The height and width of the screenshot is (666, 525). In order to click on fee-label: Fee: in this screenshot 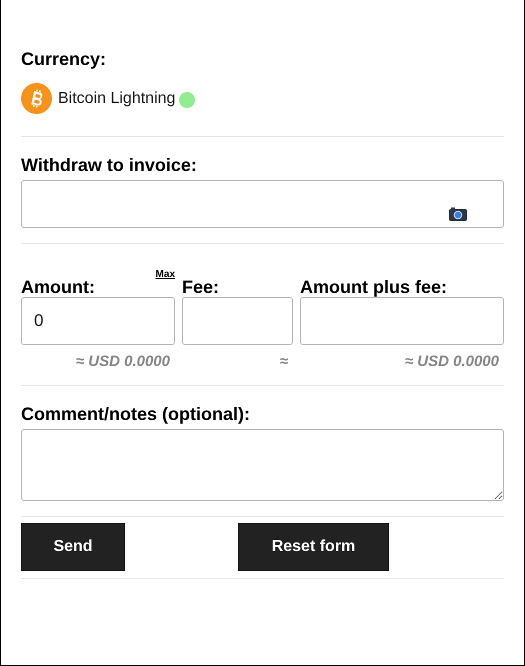, I will do `click(201, 287)`.